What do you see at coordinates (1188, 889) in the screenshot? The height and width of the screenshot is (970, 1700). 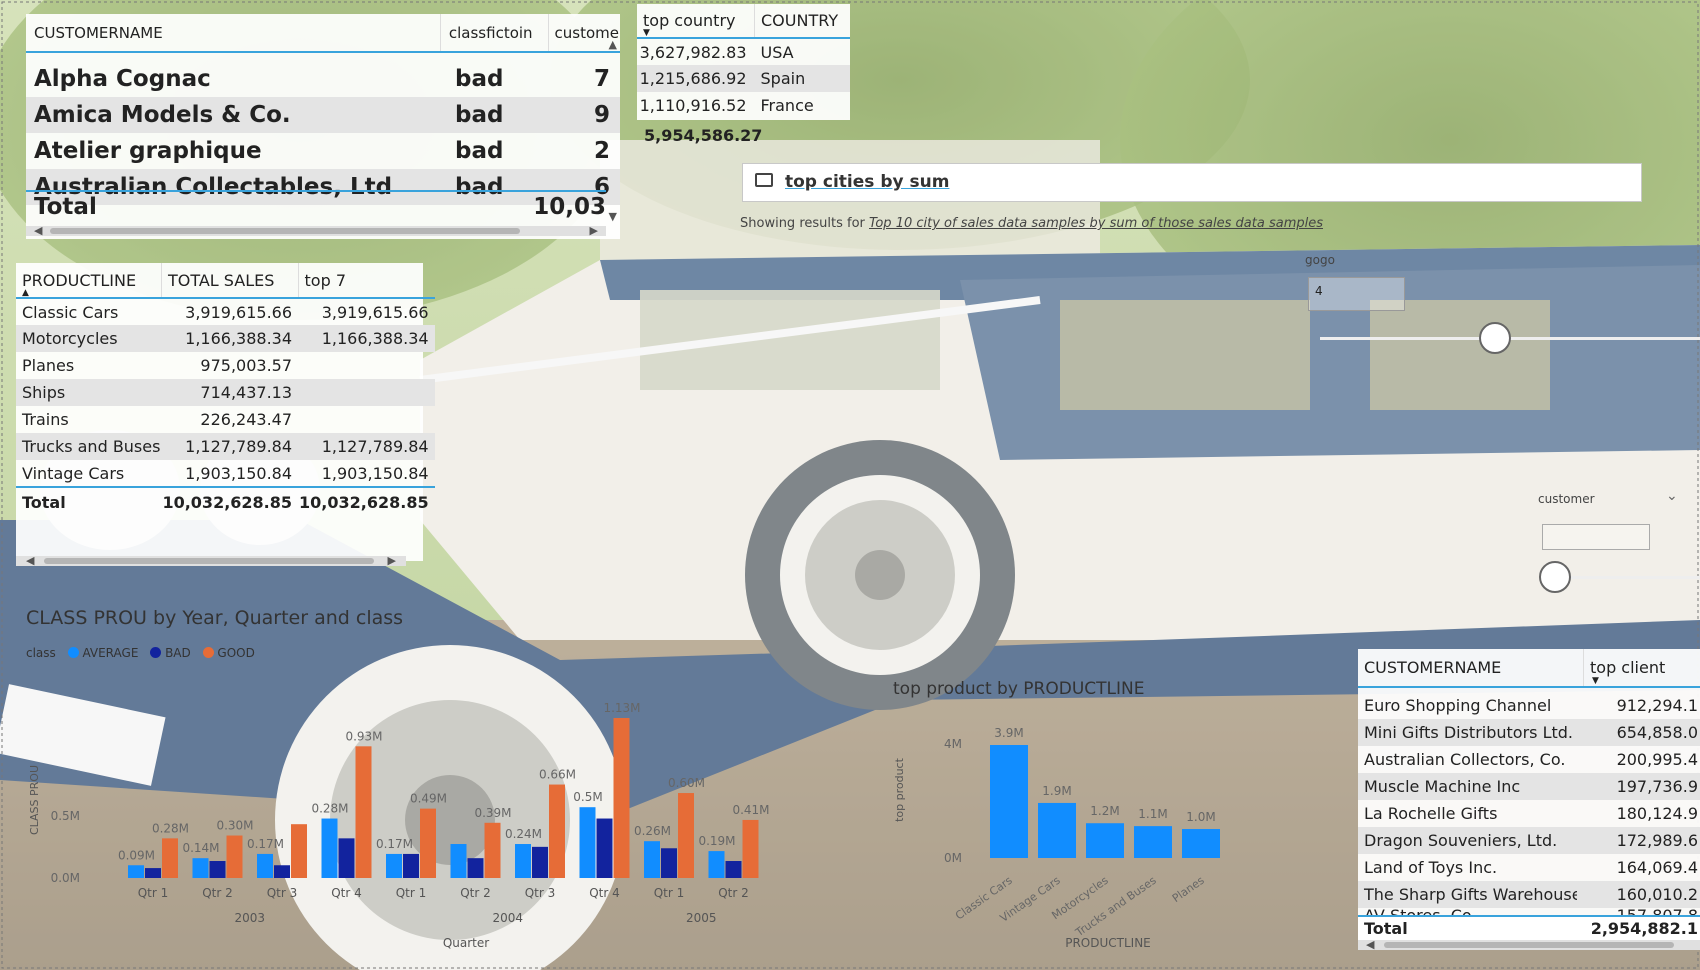 I see `x-tick-label: Planes` at bounding box center [1188, 889].